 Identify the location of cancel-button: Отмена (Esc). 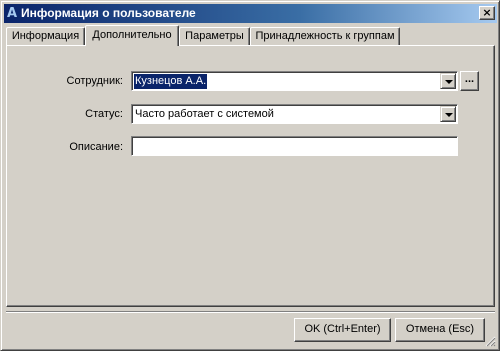
(440, 330).